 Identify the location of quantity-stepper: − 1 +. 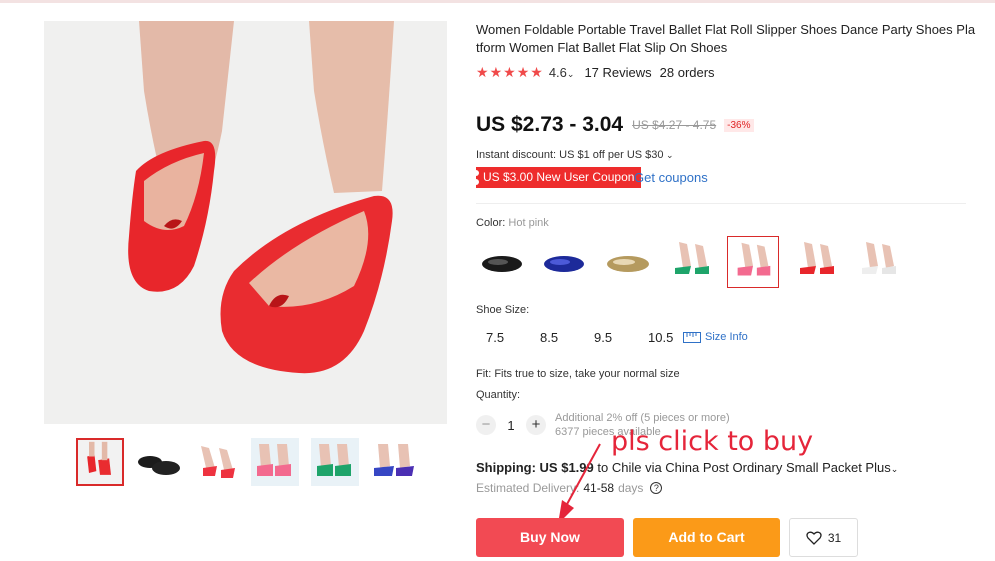
(511, 425).